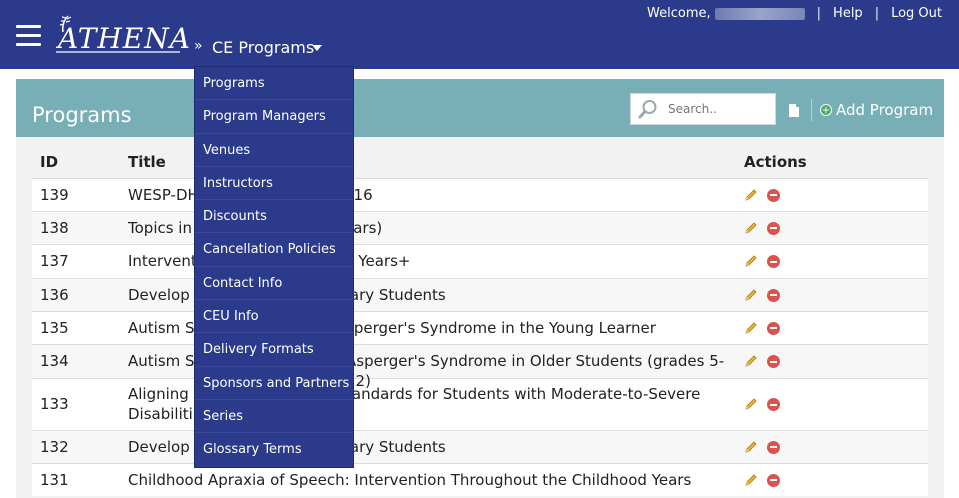  I want to click on menu-item-sponsors-and-partners: Sponsors and Partners, so click(274, 383).